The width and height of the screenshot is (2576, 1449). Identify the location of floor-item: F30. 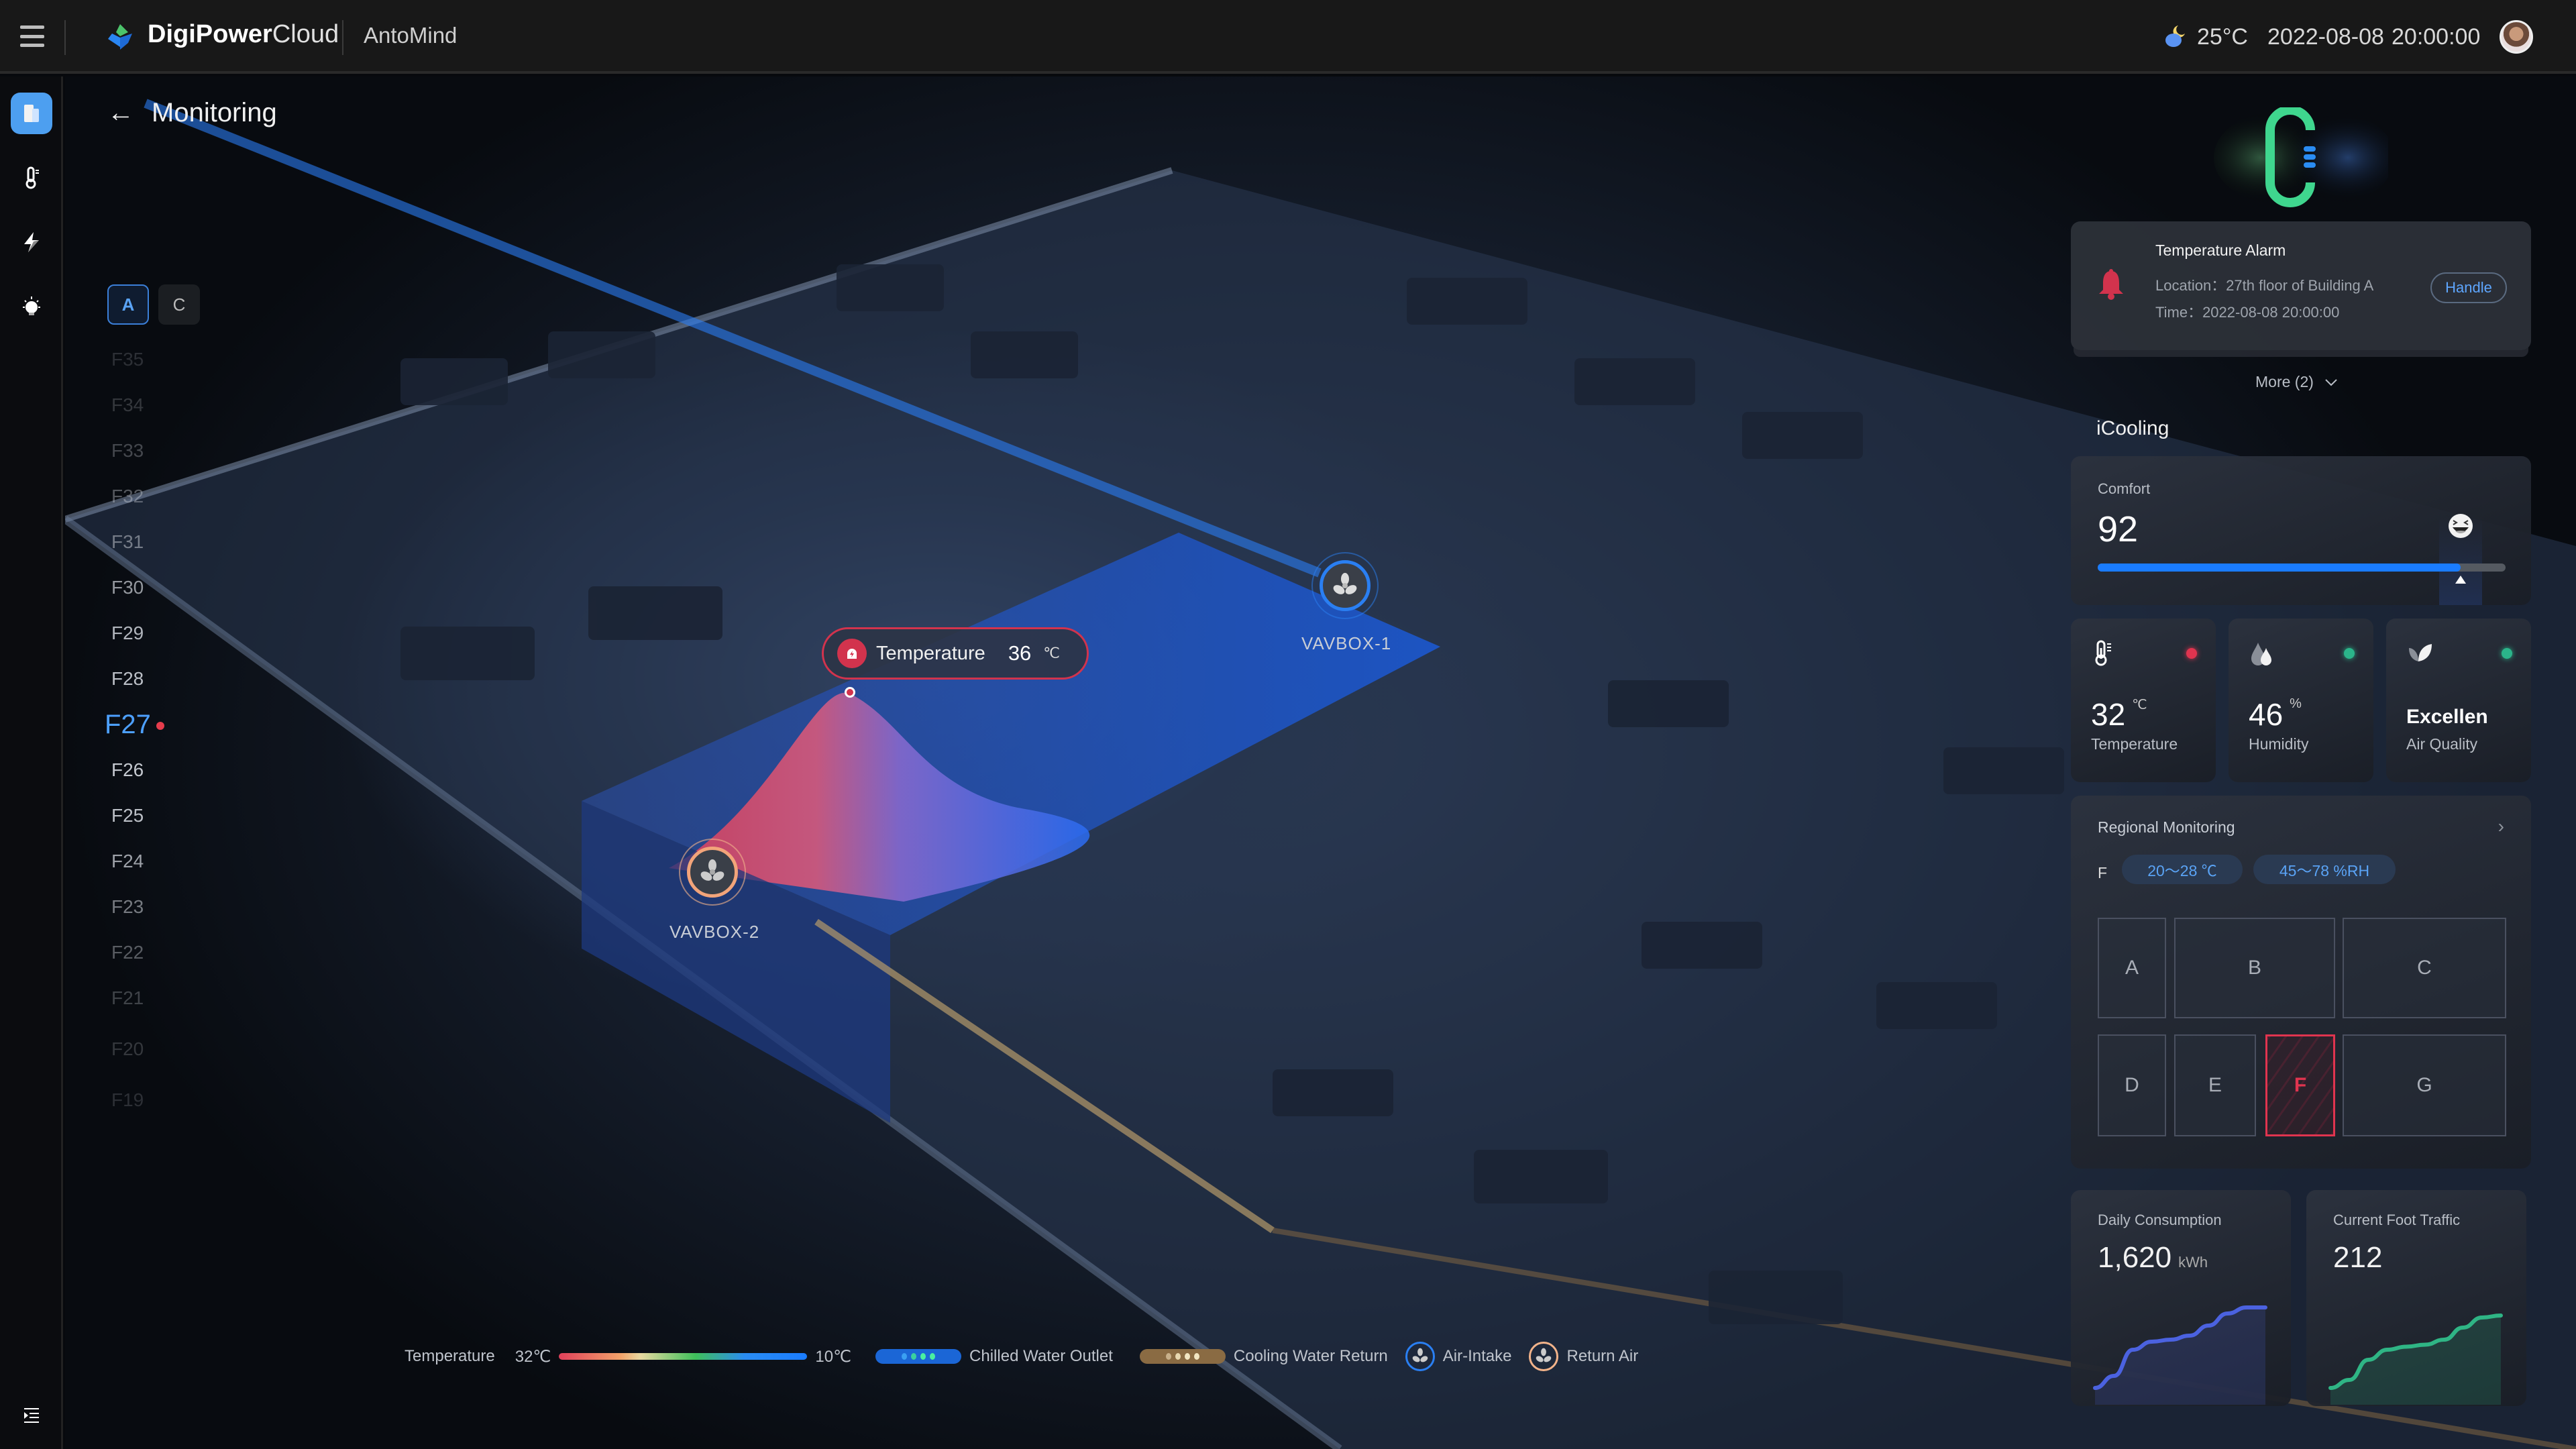
(148, 587).